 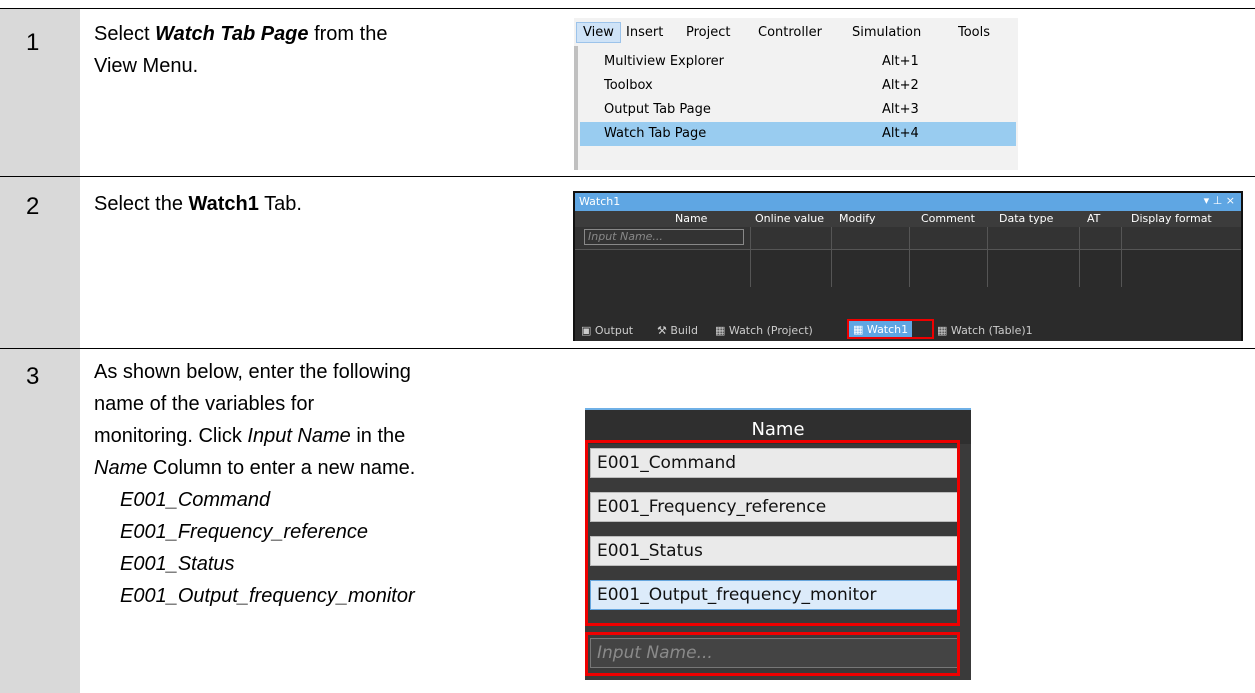 I want to click on menu-item-shortcut: Alt+3, so click(x=900, y=109).